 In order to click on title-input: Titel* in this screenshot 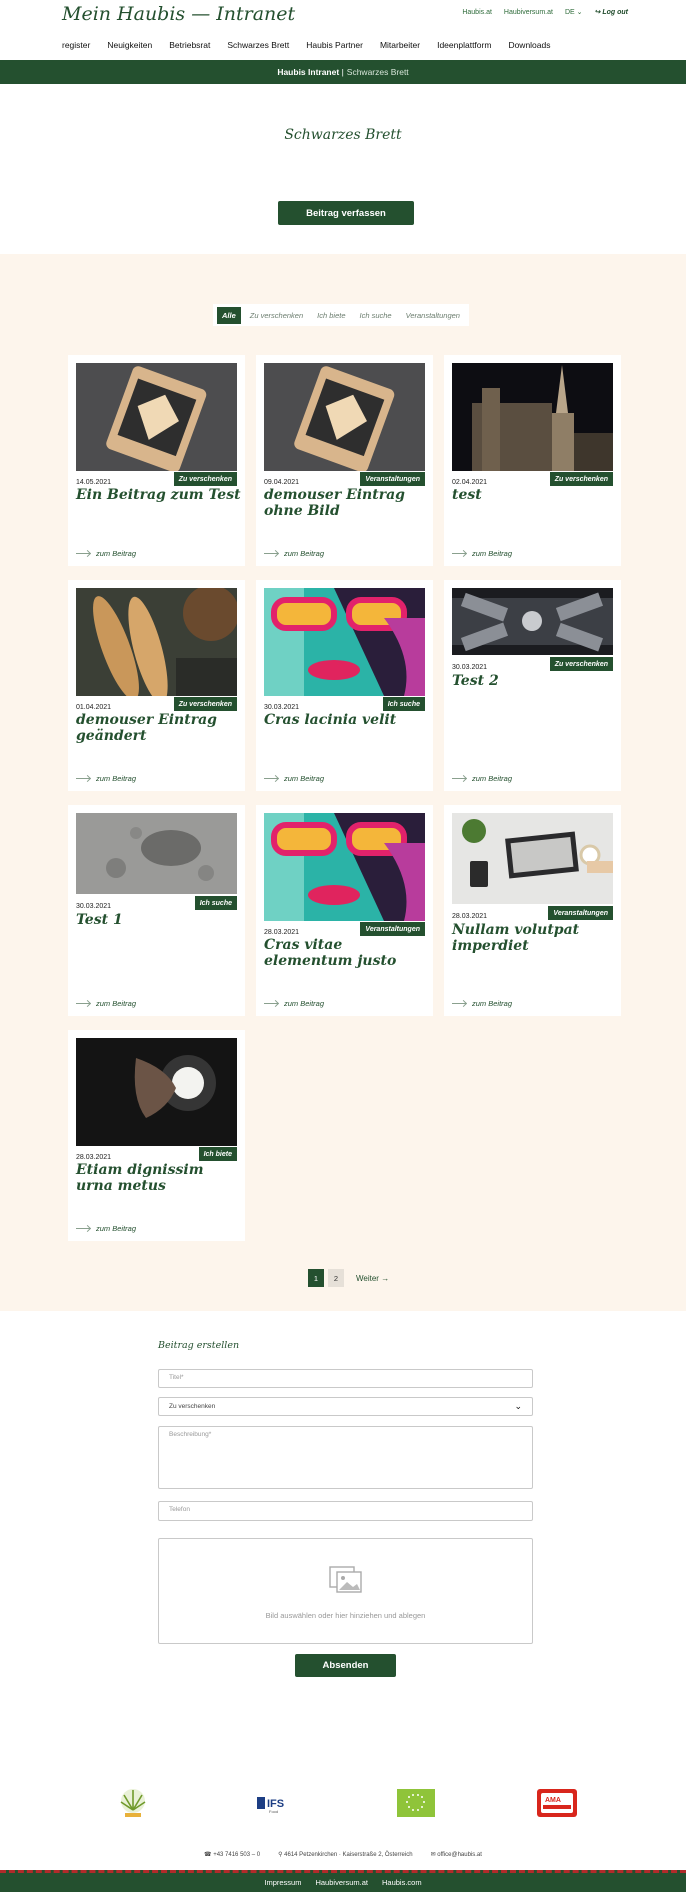, I will do `click(345, 1378)`.